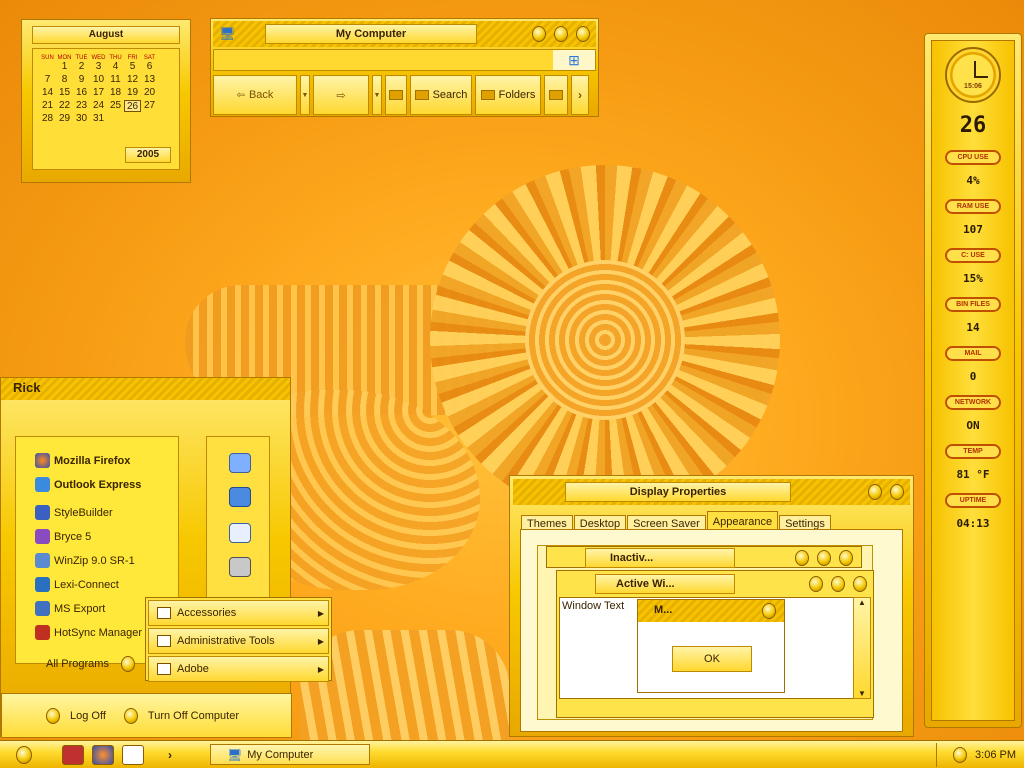 The height and width of the screenshot is (768, 1024). What do you see at coordinates (973, 206) in the screenshot?
I see `widget-label: RAM USE` at bounding box center [973, 206].